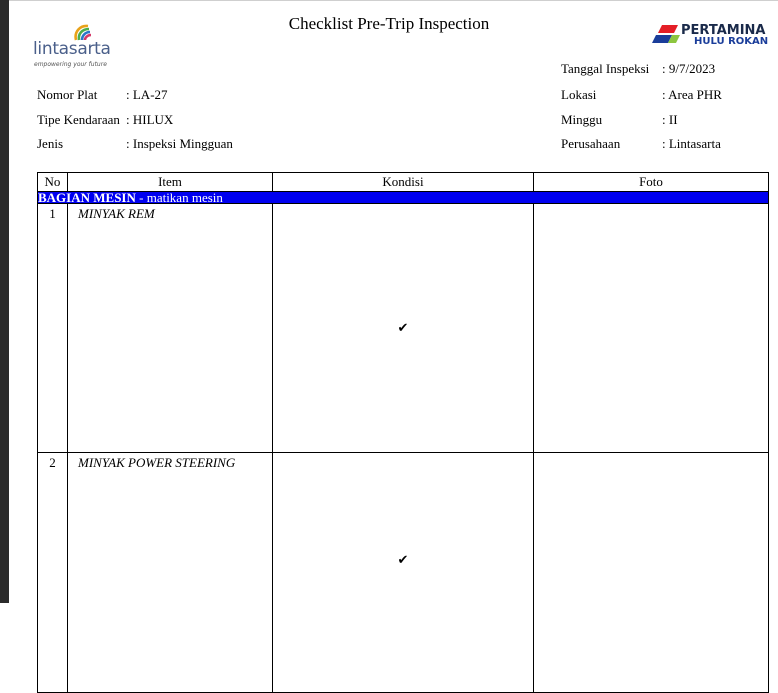  I want to click on field-label-jenis: Jenis, so click(50, 143).